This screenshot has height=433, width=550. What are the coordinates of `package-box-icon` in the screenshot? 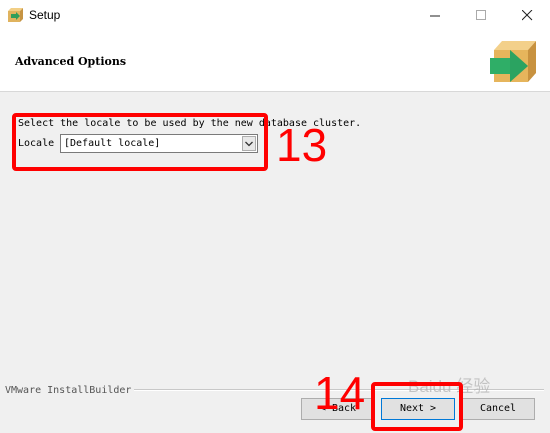 It's located at (513, 61).